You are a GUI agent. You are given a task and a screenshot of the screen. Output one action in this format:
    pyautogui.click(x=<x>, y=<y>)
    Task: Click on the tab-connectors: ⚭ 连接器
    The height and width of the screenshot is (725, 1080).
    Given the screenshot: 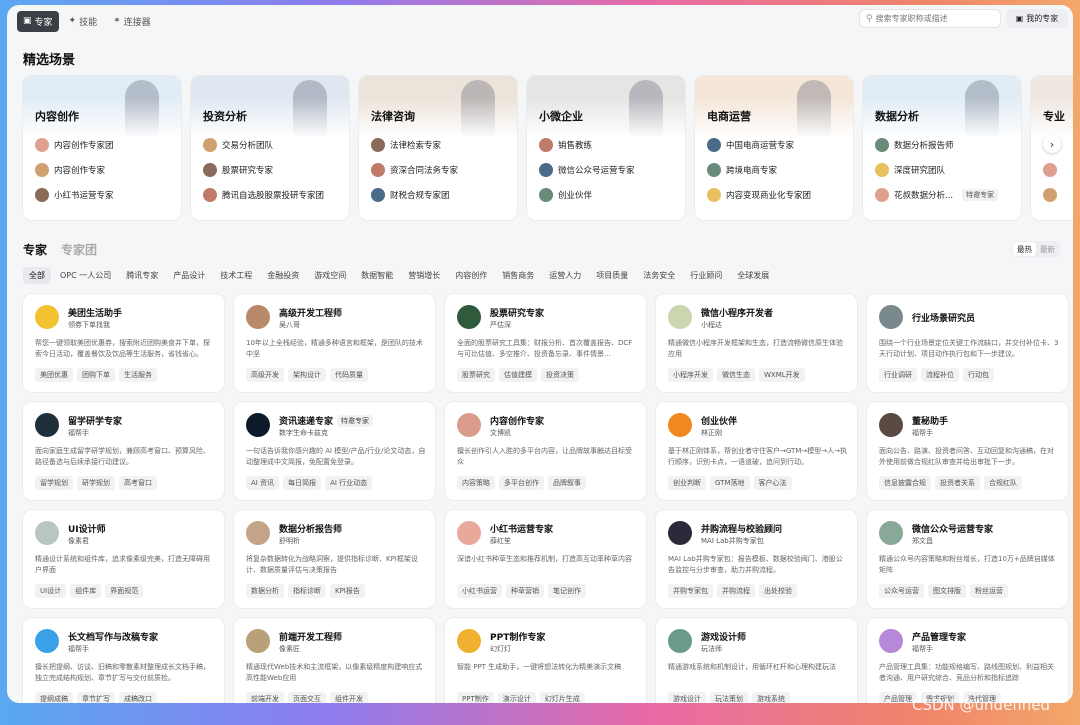 What is the action you would take?
    pyautogui.click(x=132, y=21)
    